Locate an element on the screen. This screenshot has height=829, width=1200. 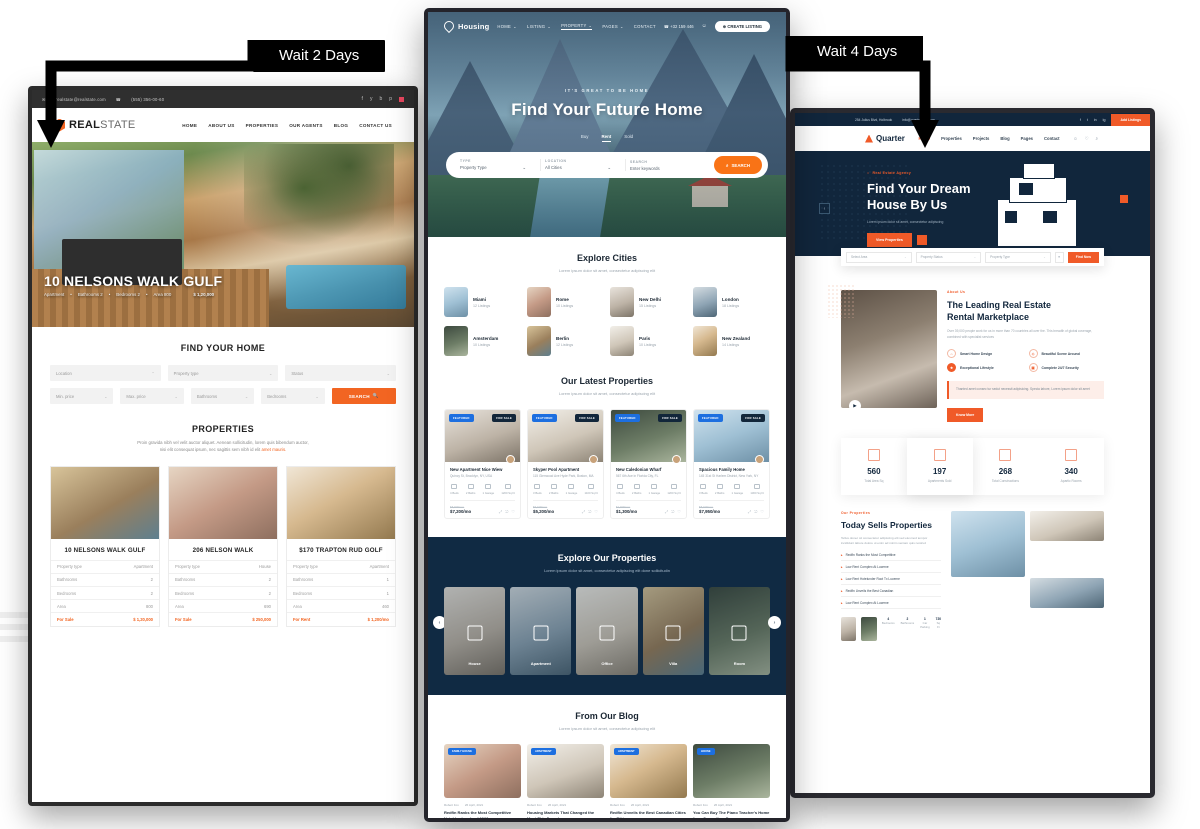
filter-bedrooms: Bedrooms ⌄ is located at coordinates (293, 396).